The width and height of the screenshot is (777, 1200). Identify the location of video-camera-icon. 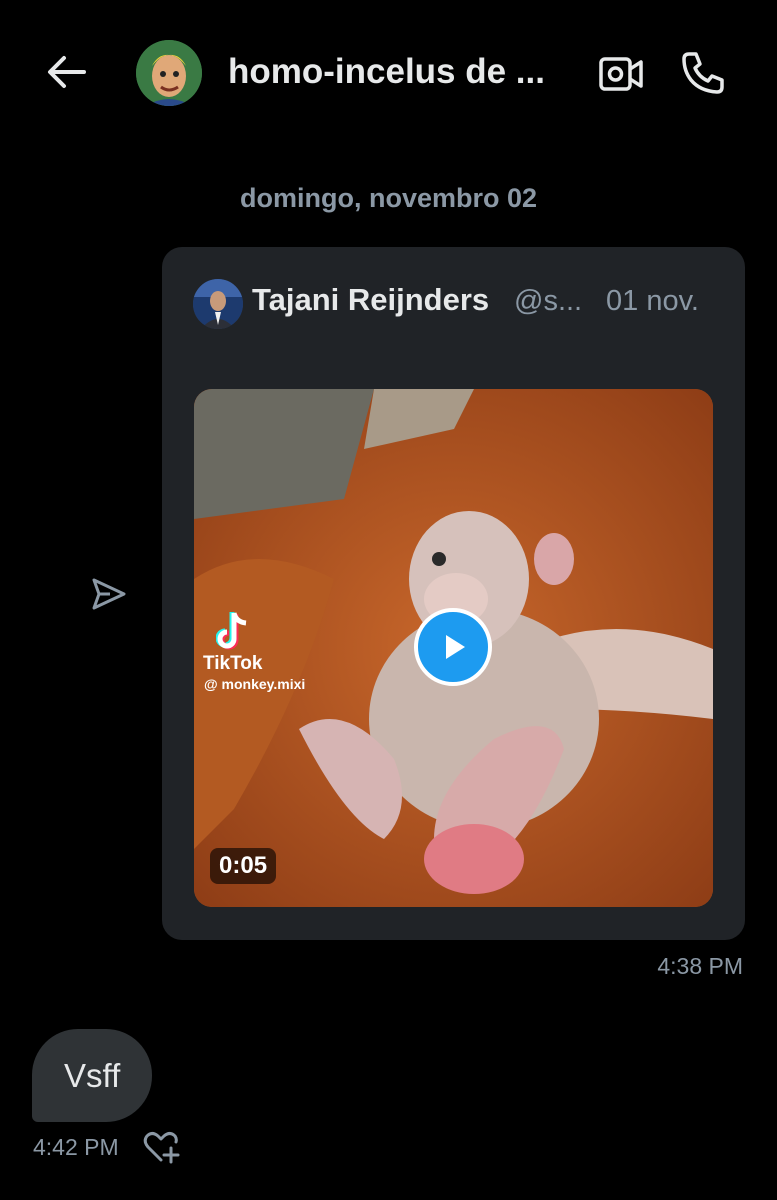
(621, 74).